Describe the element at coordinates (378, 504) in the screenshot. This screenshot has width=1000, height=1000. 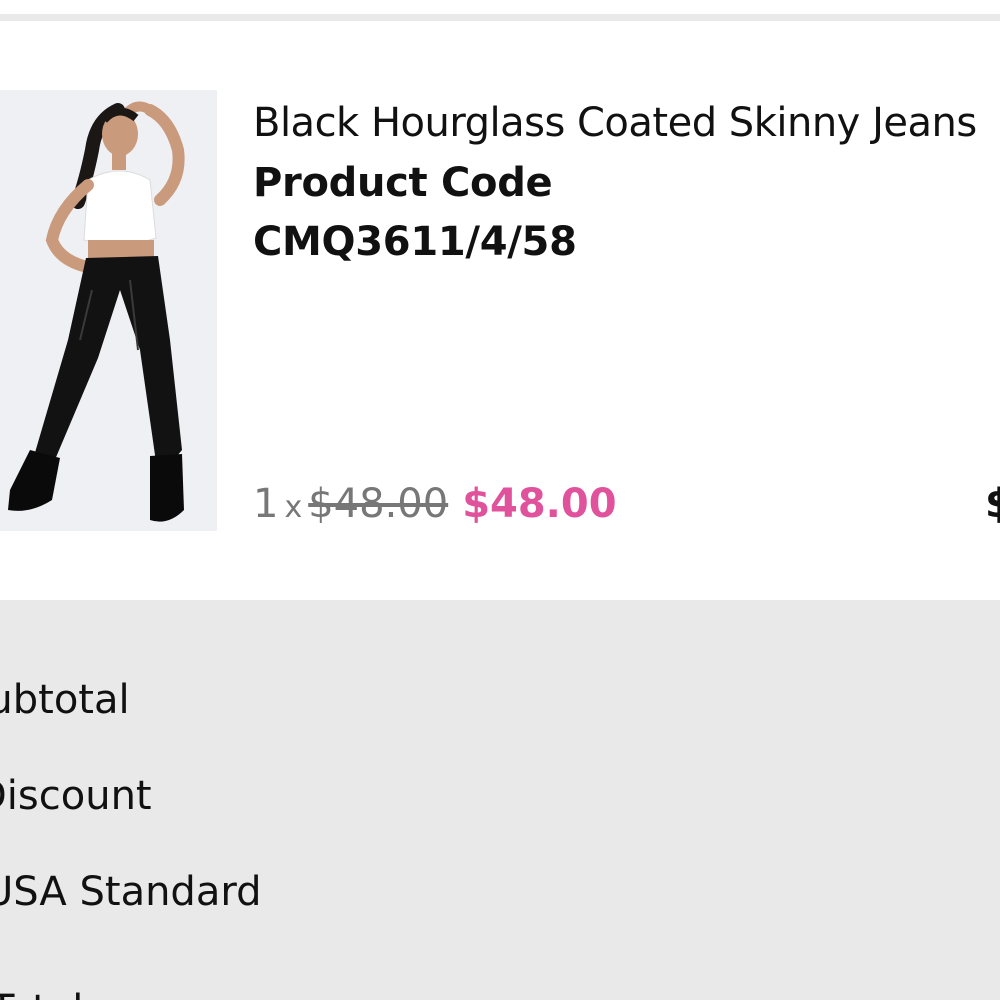
I see `original-price: $48.00` at that location.